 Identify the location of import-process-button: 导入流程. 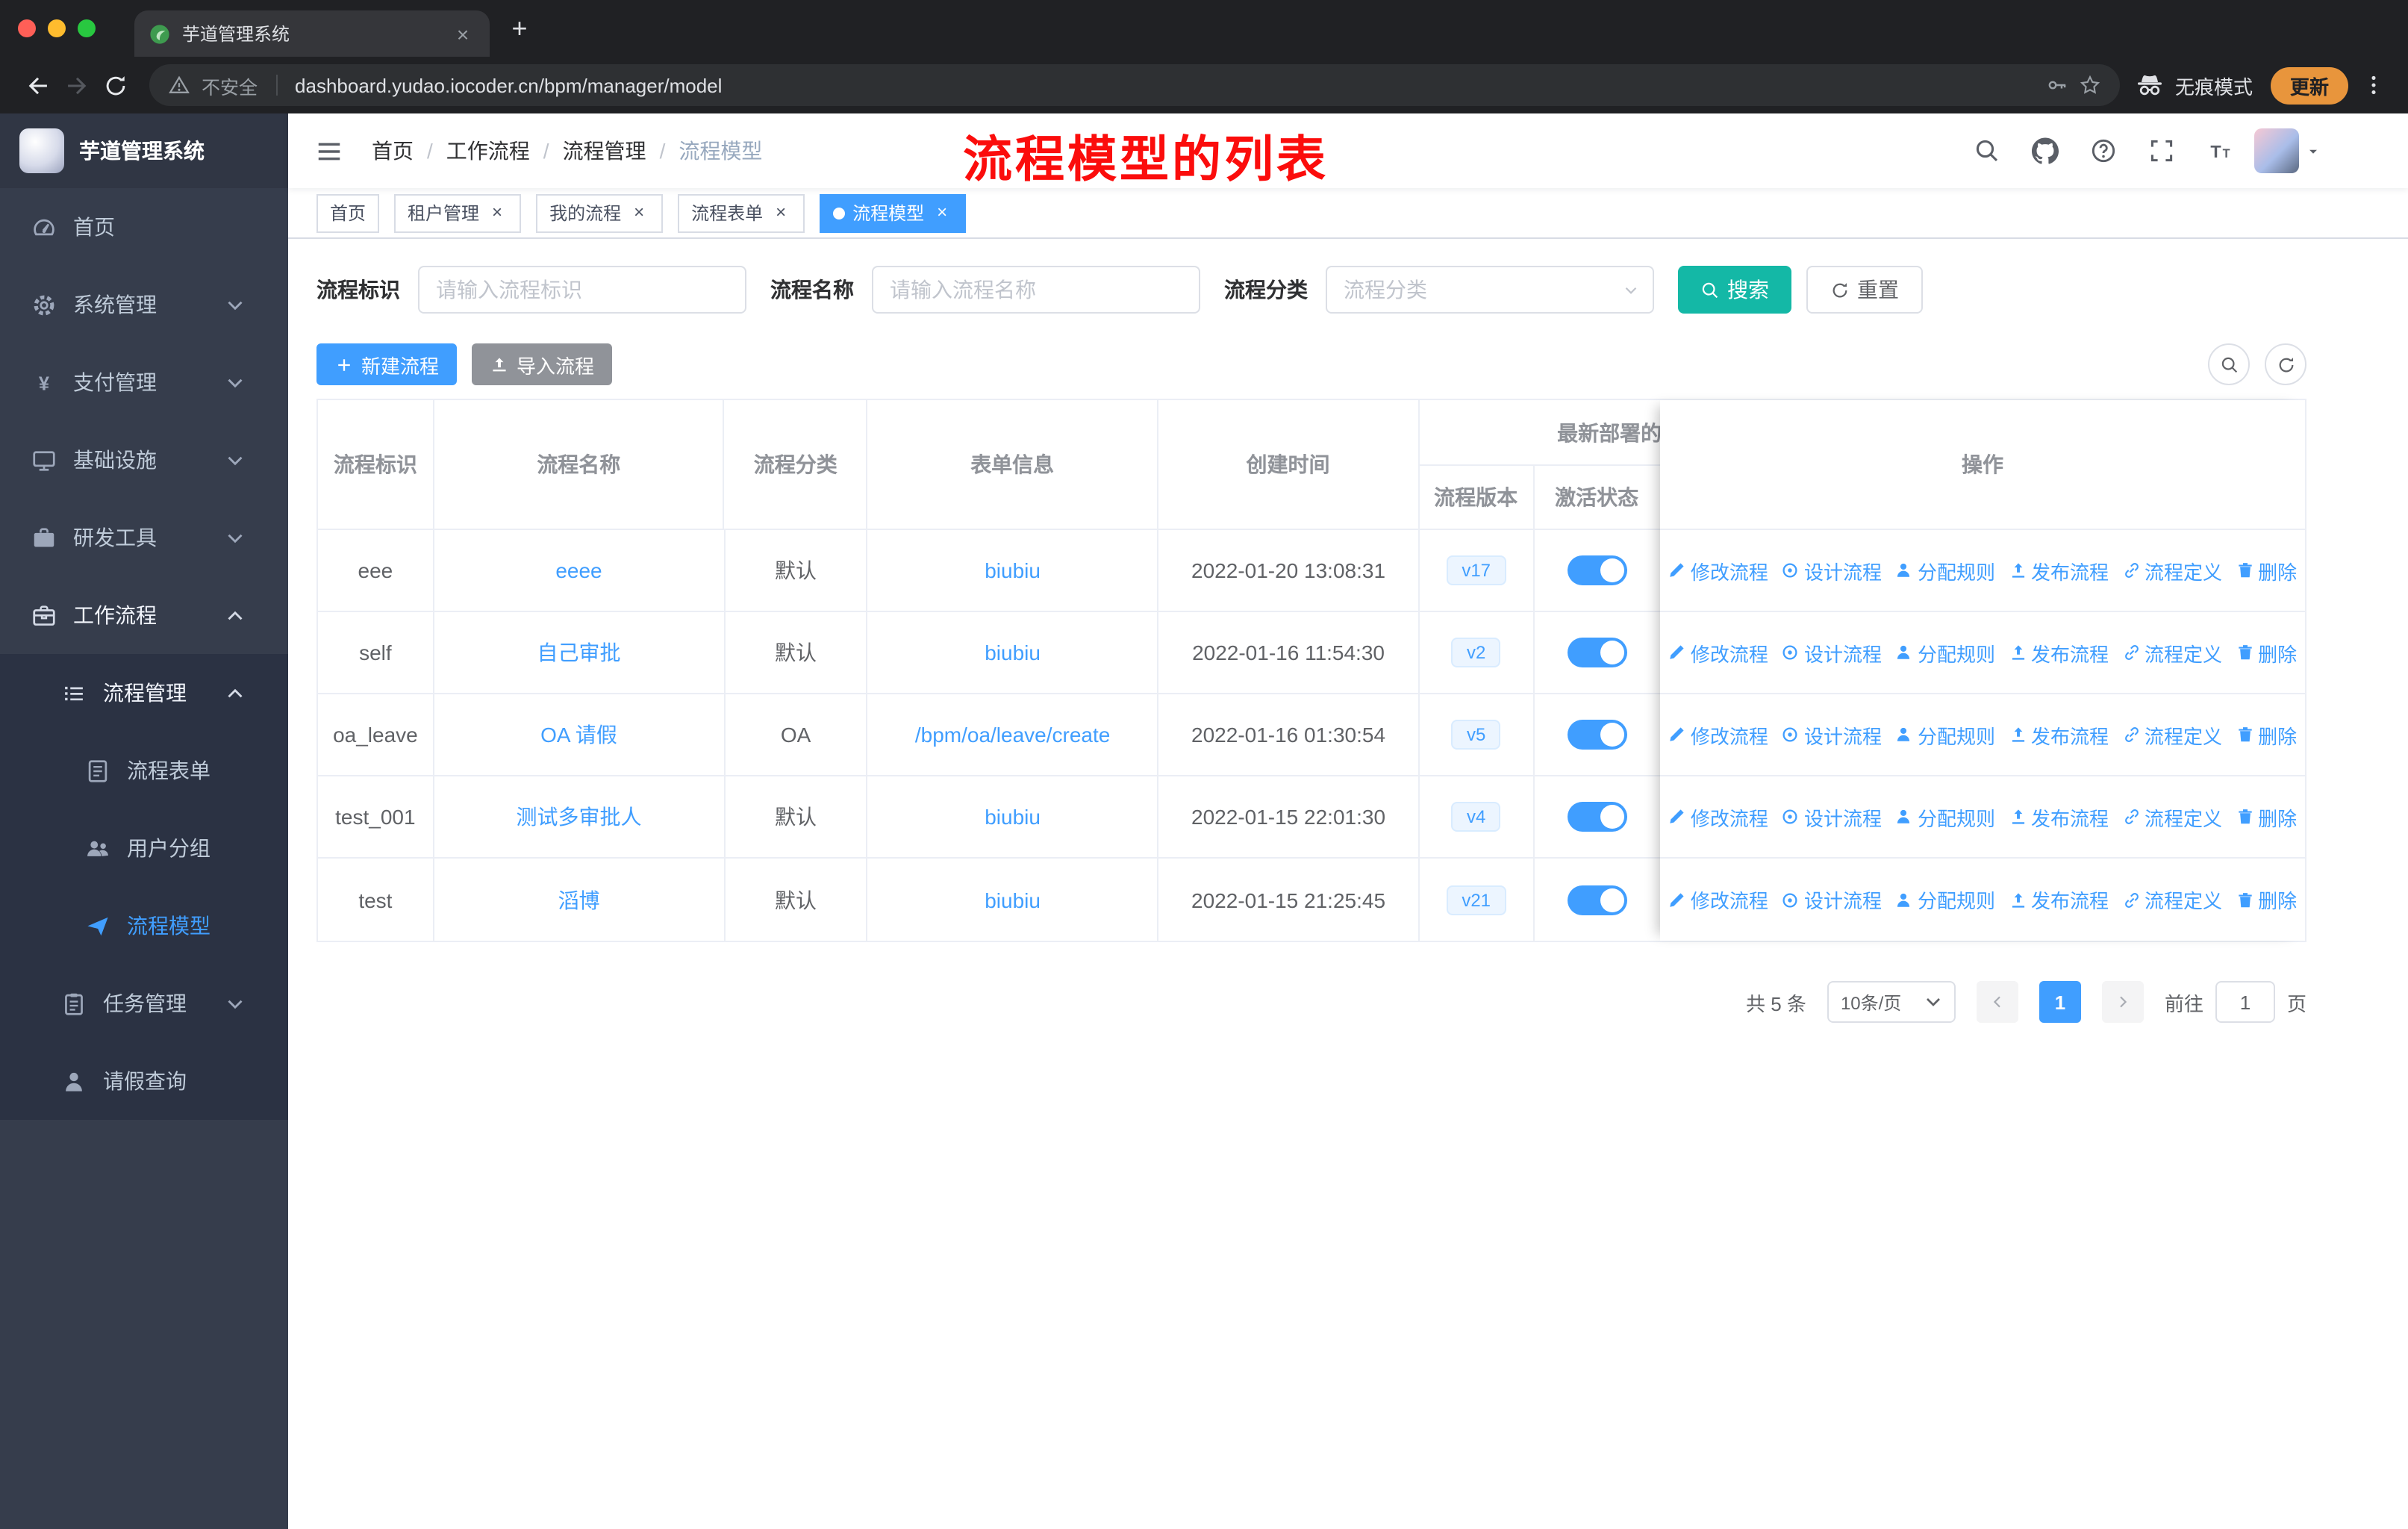
(542, 364).